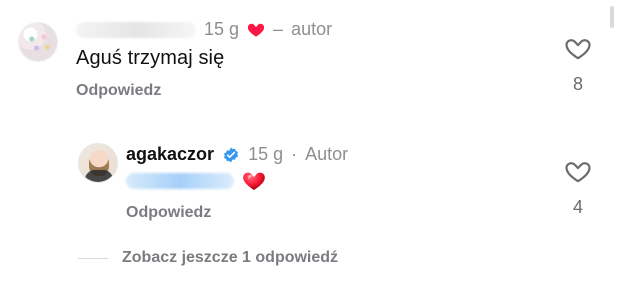 This screenshot has height=289, width=619. I want to click on view-more-replies: Zobacz jeszcze 1 odpowiedź, so click(208, 258).